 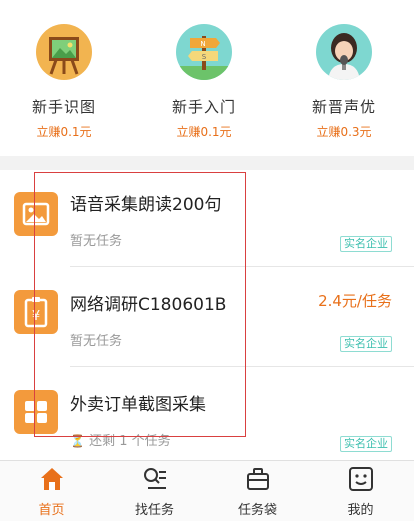 What do you see at coordinates (360, 510) in the screenshot?
I see `tab-label: 我的` at bounding box center [360, 510].